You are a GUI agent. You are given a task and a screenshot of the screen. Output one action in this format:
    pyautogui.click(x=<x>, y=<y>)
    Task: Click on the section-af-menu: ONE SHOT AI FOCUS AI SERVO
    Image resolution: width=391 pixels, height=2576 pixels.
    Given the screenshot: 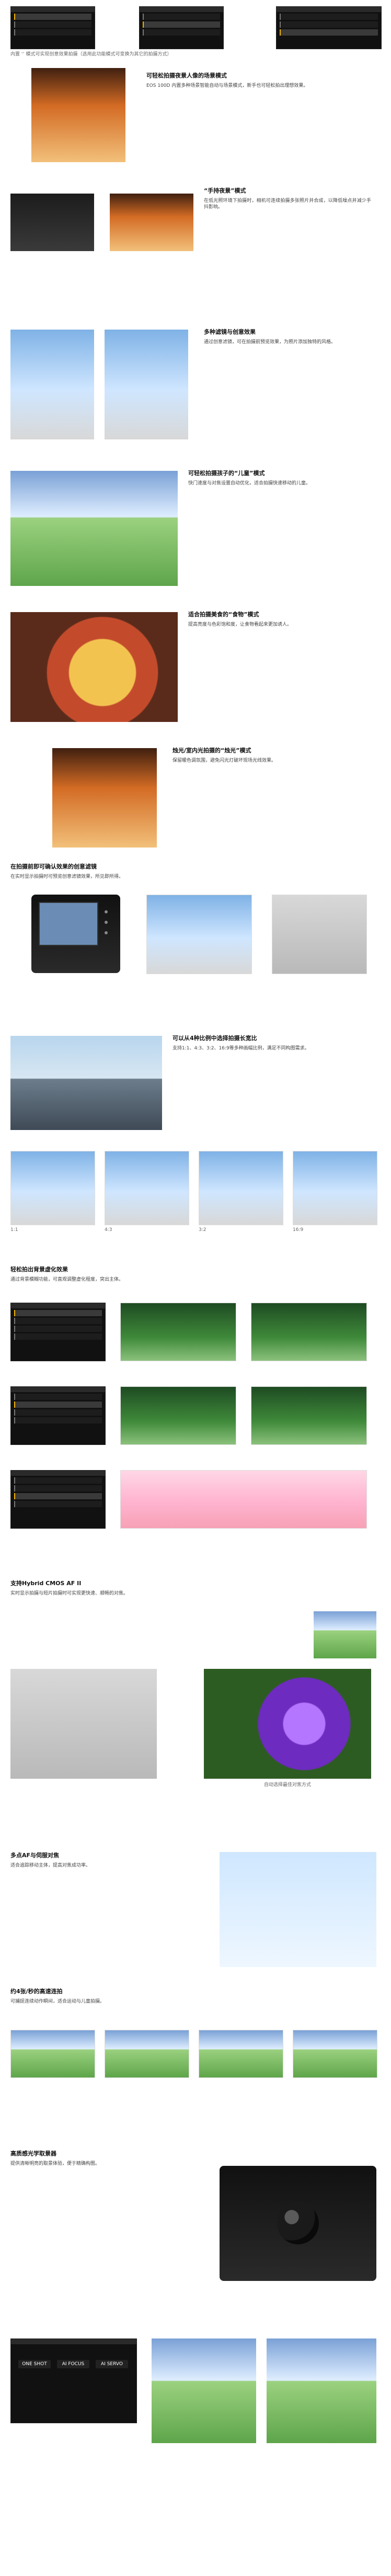 What is the action you would take?
    pyautogui.click(x=195, y=2447)
    